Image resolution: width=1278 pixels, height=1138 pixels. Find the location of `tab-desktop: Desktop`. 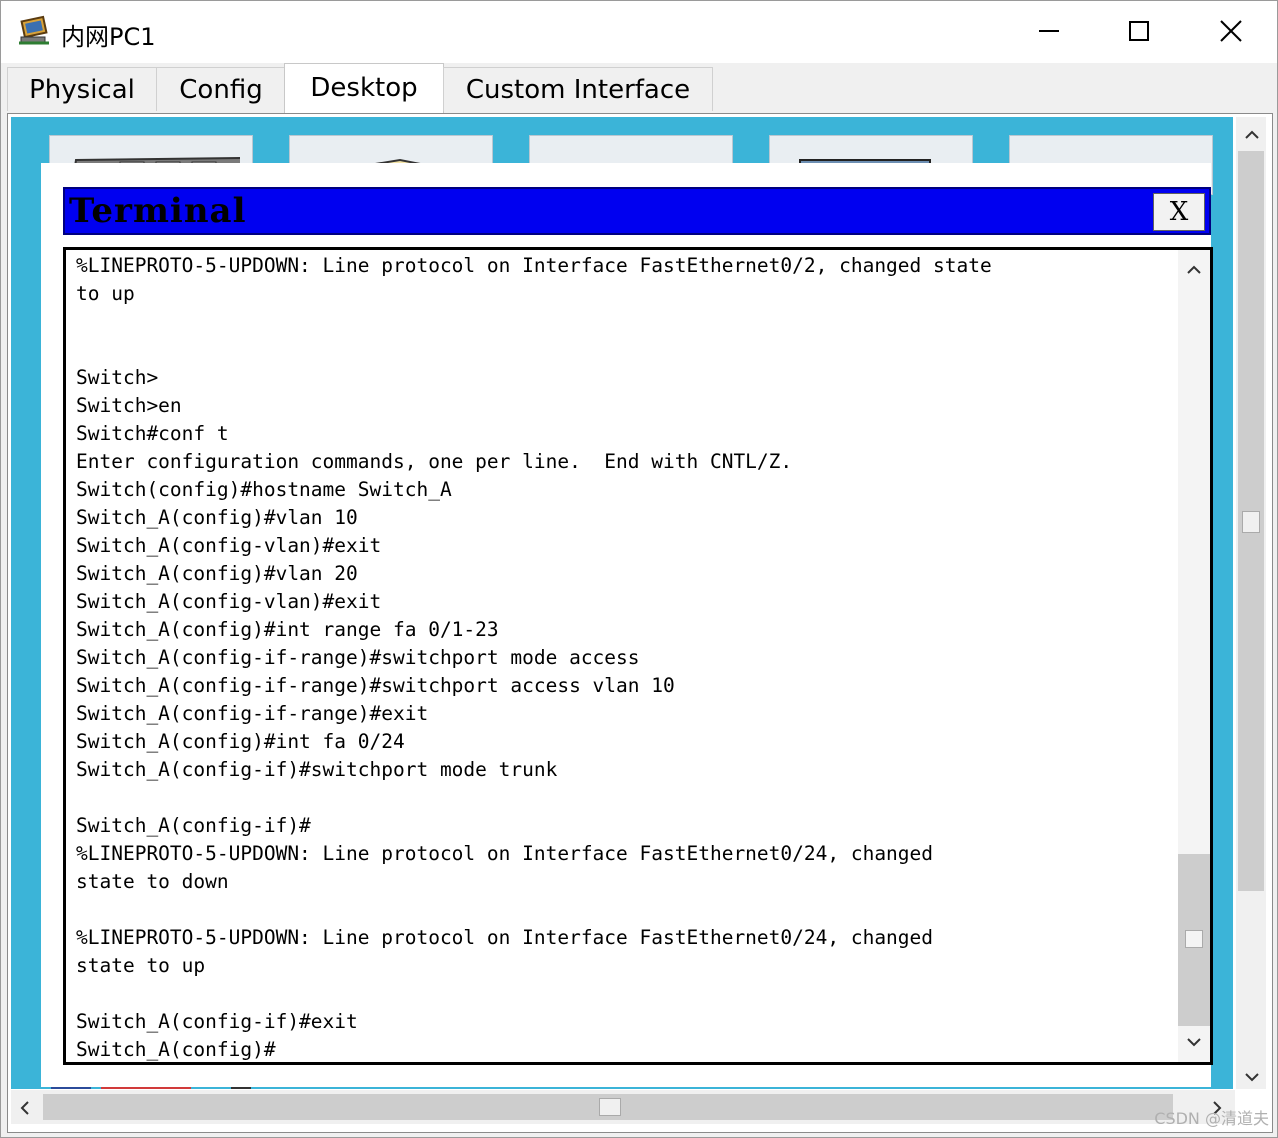

tab-desktop: Desktop is located at coordinates (364, 88).